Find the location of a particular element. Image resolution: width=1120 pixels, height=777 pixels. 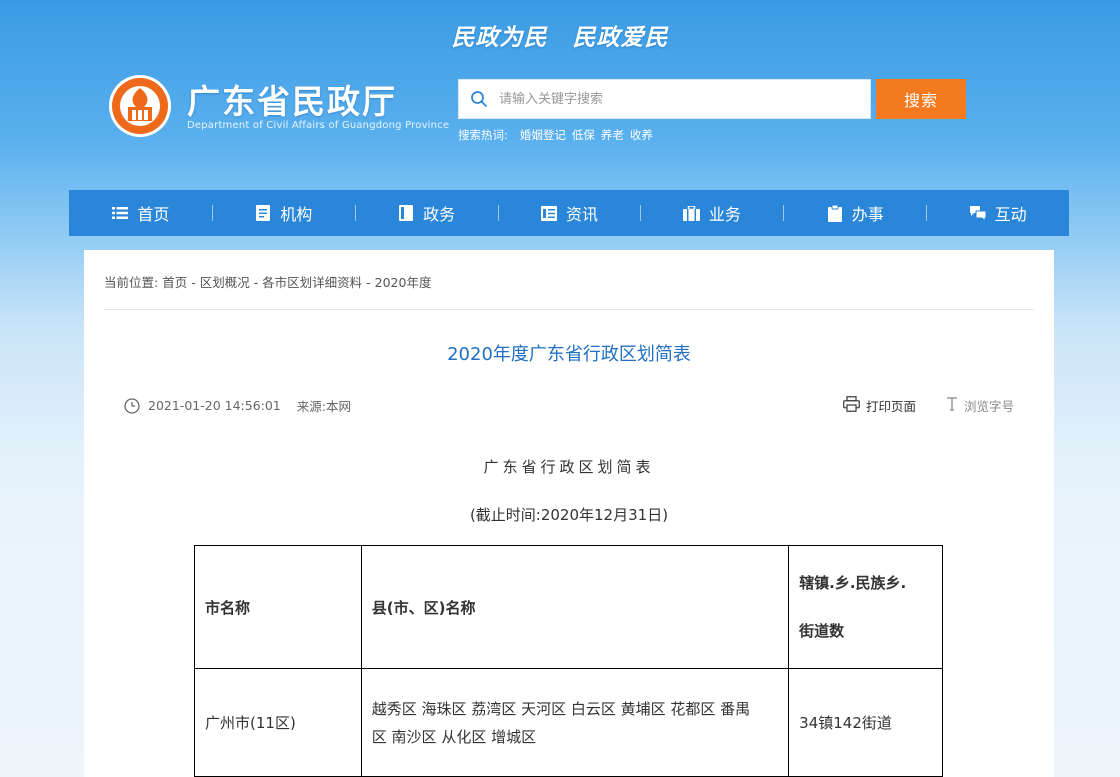

font-size-label: 浏览字号 is located at coordinates (988, 406).